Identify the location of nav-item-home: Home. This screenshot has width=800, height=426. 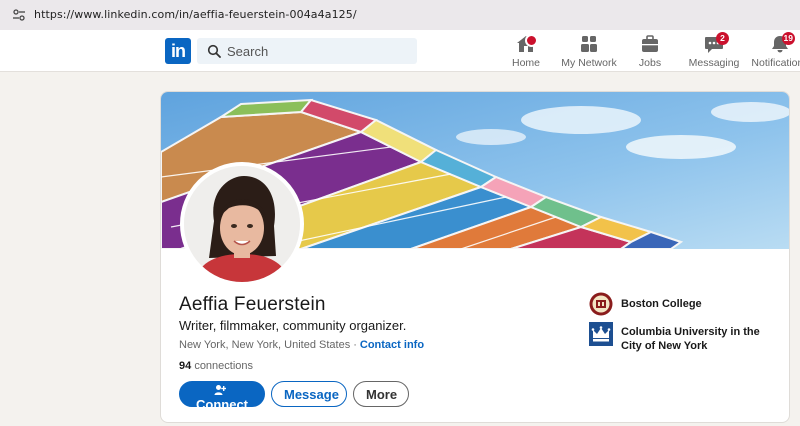
(526, 52).